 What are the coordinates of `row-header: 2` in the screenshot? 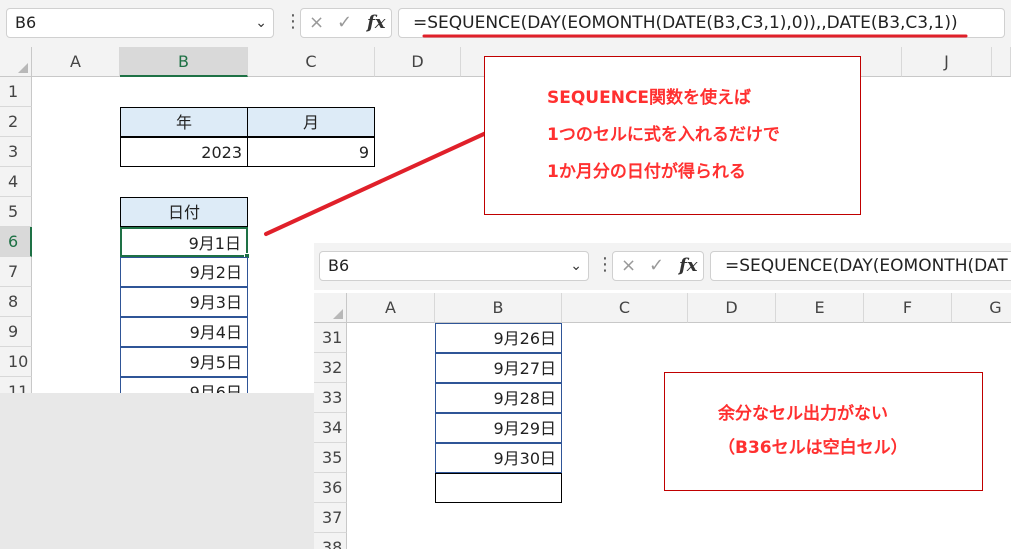 It's located at (16, 122).